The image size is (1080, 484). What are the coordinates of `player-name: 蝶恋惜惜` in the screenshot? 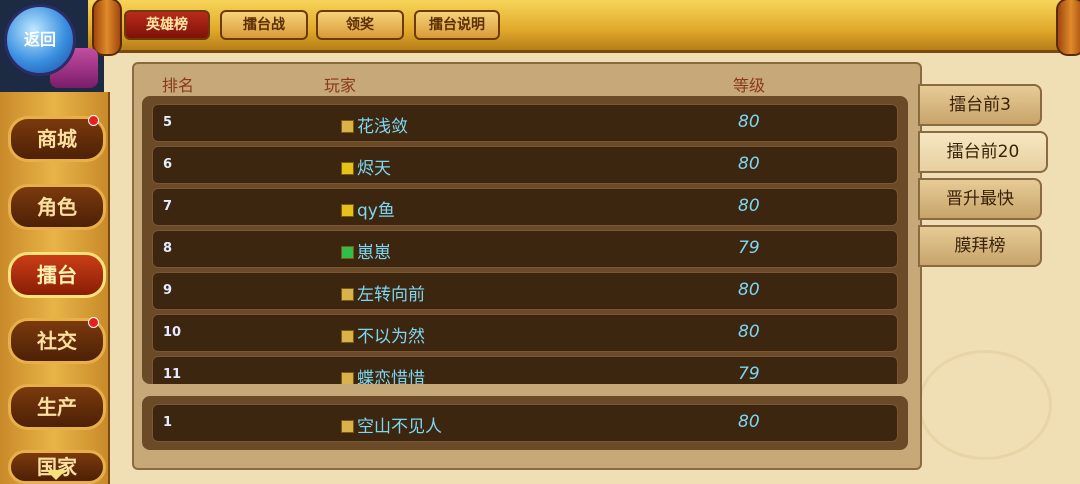 It's located at (383, 374).